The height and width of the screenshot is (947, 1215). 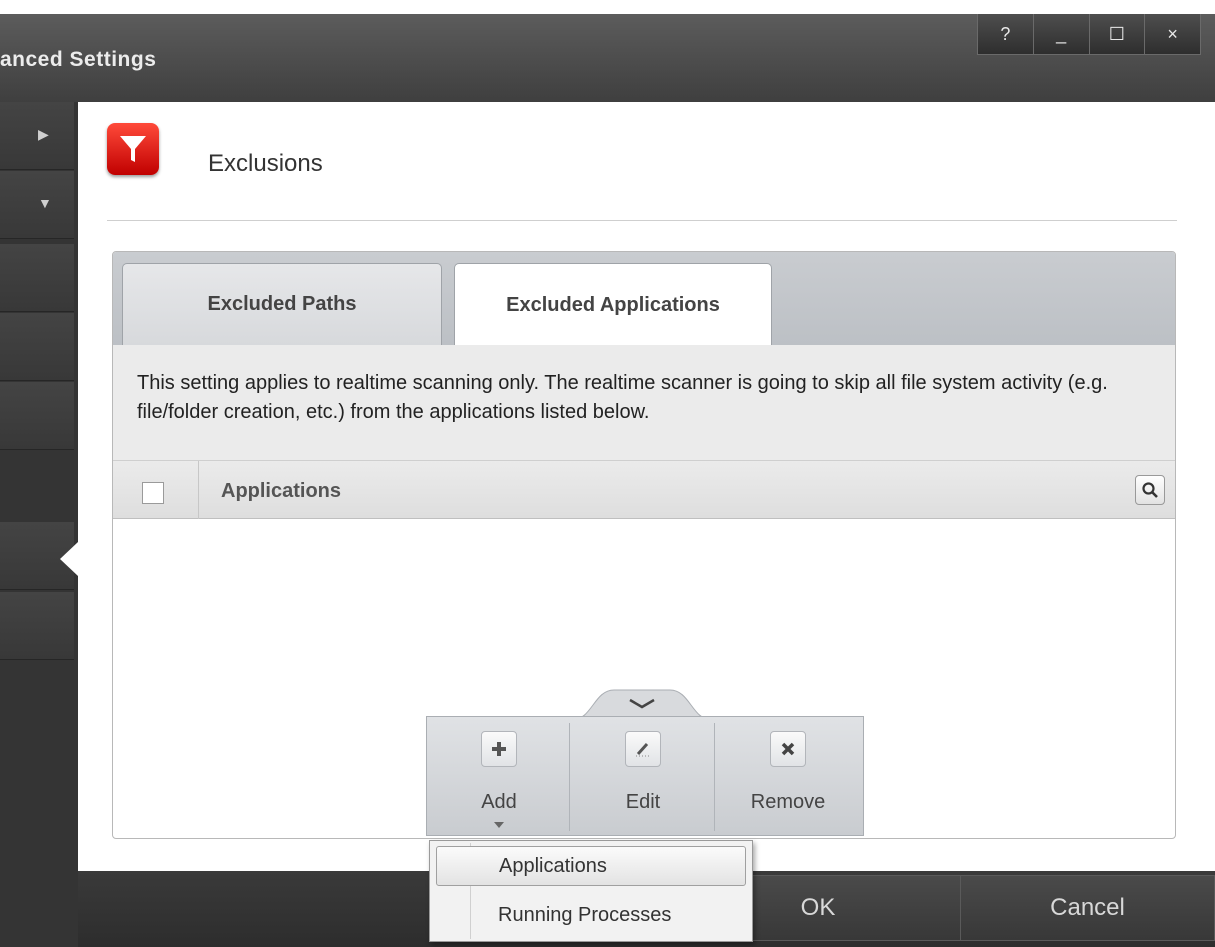 I want to click on toolbar-body: Add Edit Remove, so click(x=645, y=776).